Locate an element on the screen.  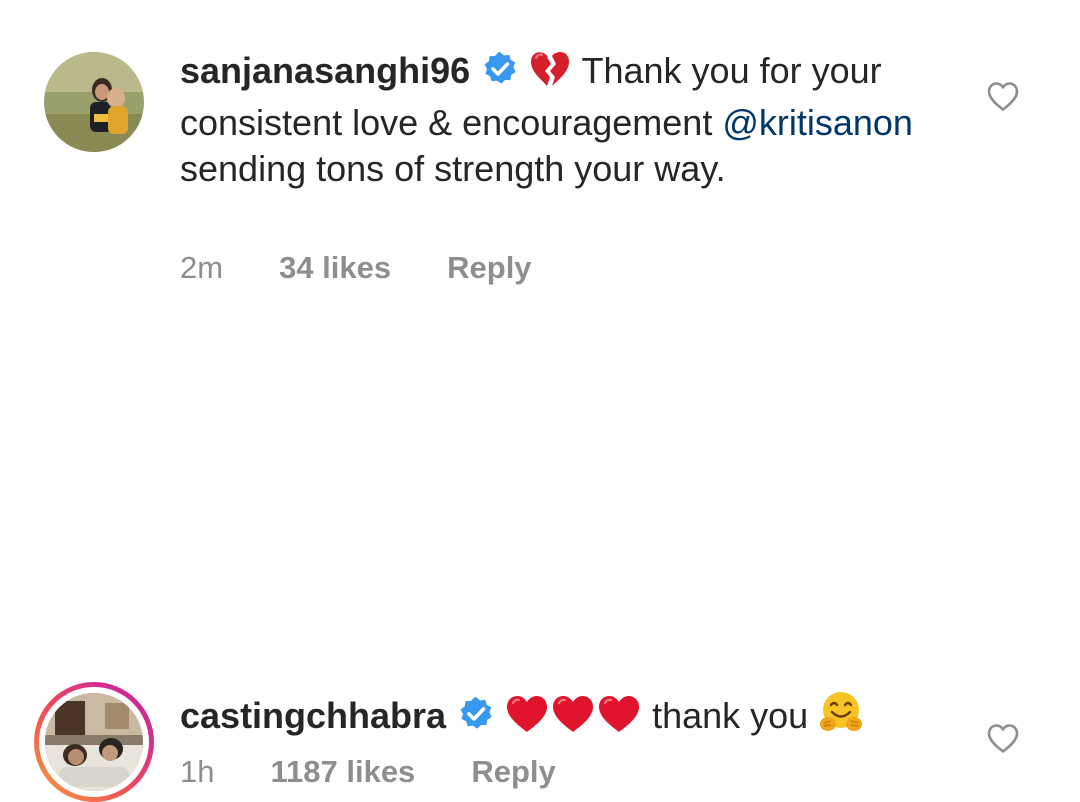
comment-username: castingchhabra is located at coordinates (313, 715).